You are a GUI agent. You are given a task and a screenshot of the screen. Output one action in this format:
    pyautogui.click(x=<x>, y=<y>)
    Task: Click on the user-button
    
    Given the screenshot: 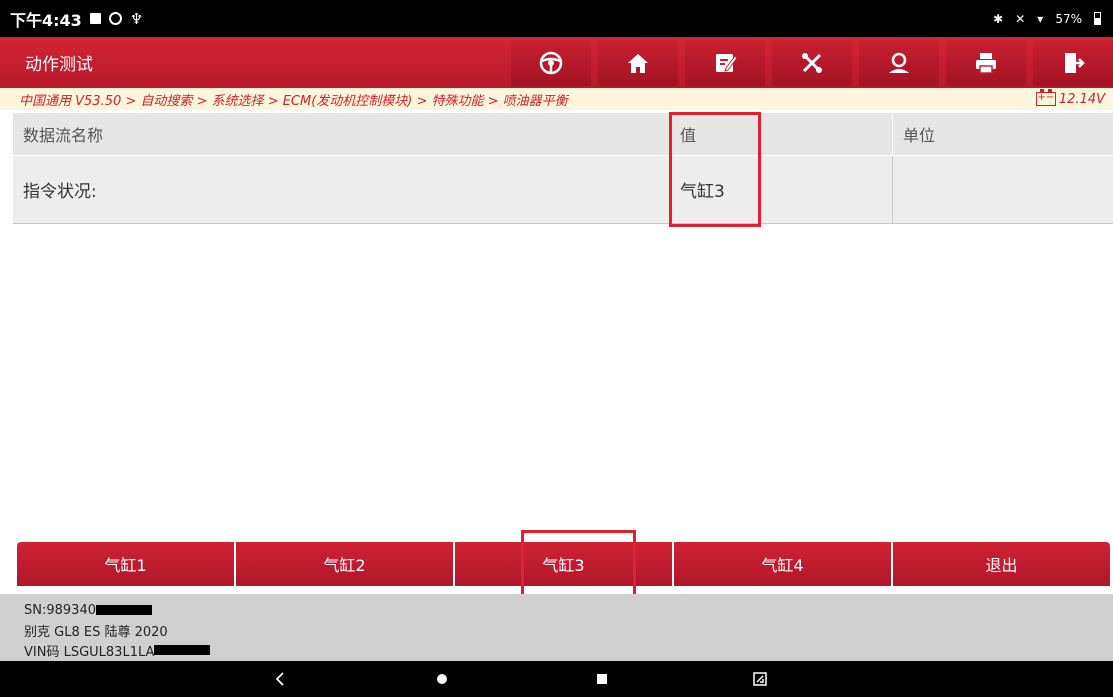 What is the action you would take?
    pyautogui.click(x=899, y=62)
    